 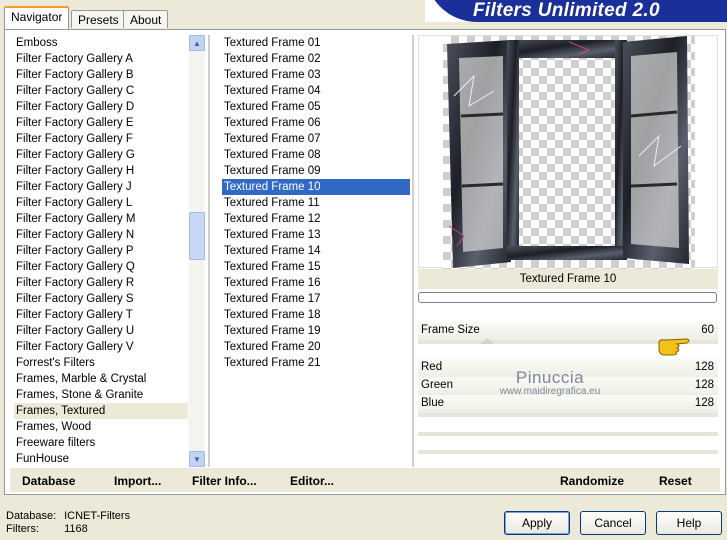 What do you see at coordinates (101, 267) in the screenshot?
I see `category-item: Filter Factory Gallery Q` at bounding box center [101, 267].